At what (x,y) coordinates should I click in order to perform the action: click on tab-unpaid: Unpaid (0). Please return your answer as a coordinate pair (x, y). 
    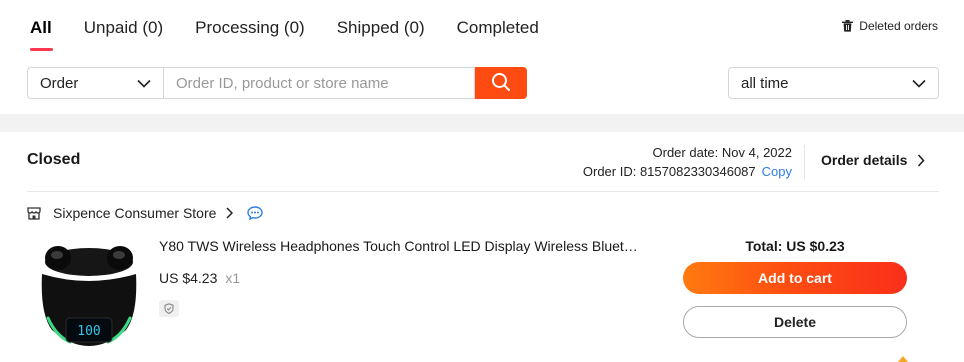
    Looking at the image, I should click on (123, 28).